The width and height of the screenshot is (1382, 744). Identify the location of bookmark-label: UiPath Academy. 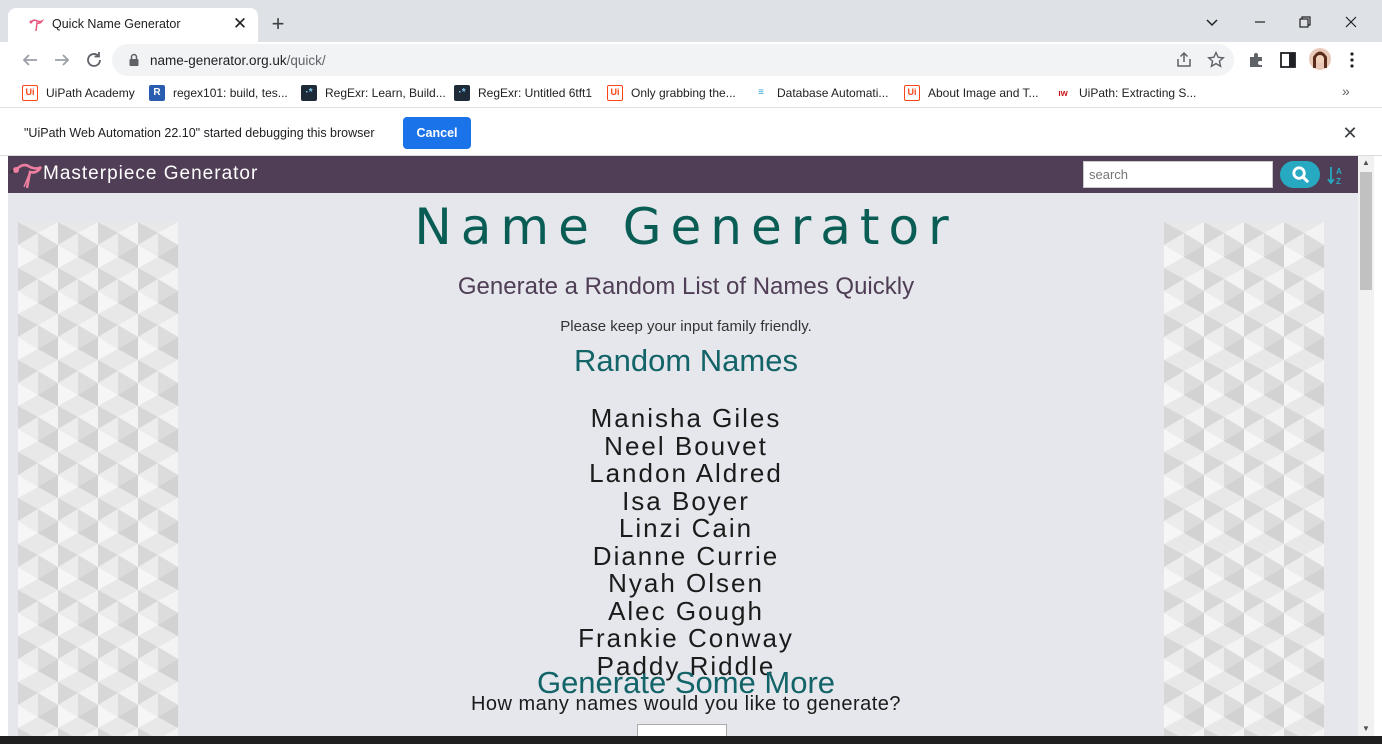
(90, 93).